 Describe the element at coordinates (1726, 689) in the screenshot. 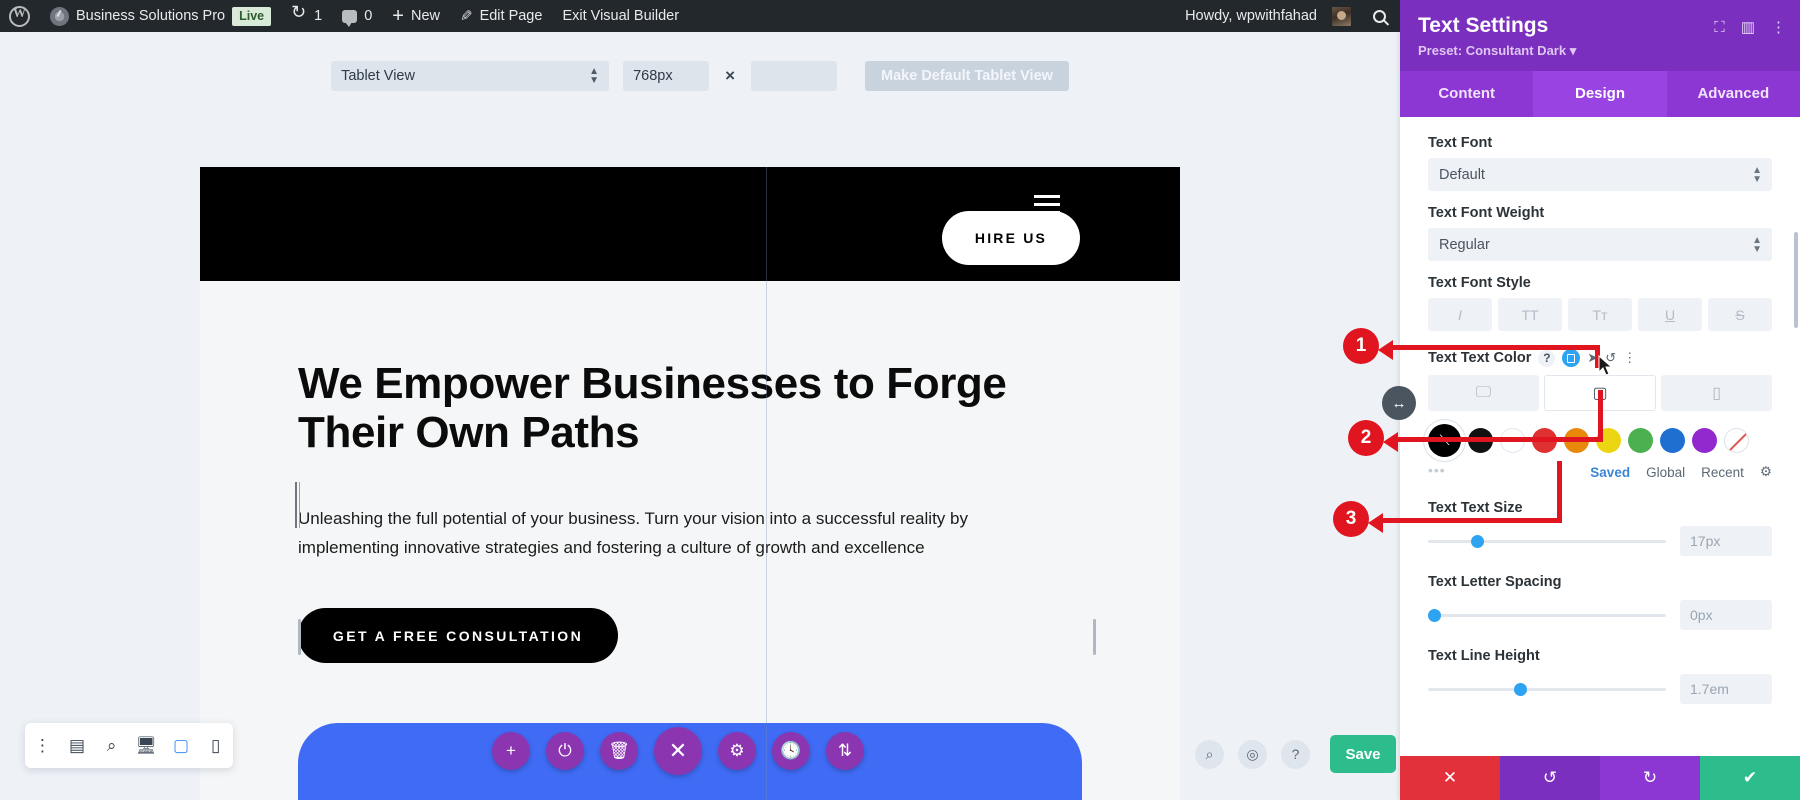

I see `line-height-value-input: 1.7em` at that location.